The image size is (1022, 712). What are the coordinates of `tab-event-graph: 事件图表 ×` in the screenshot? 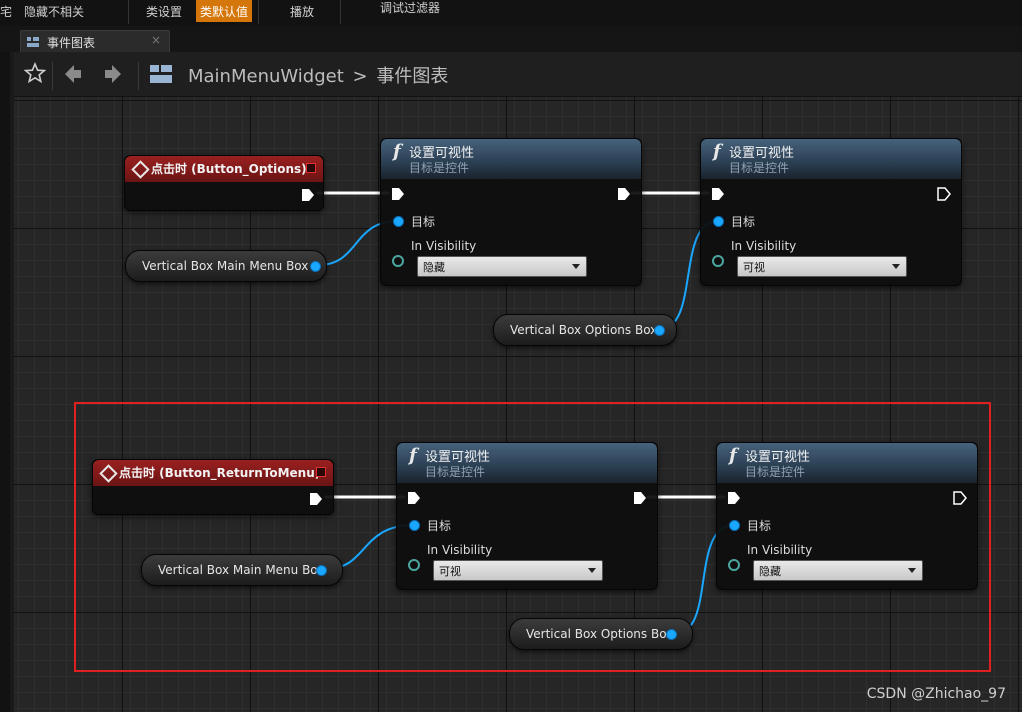 It's located at (95, 41).